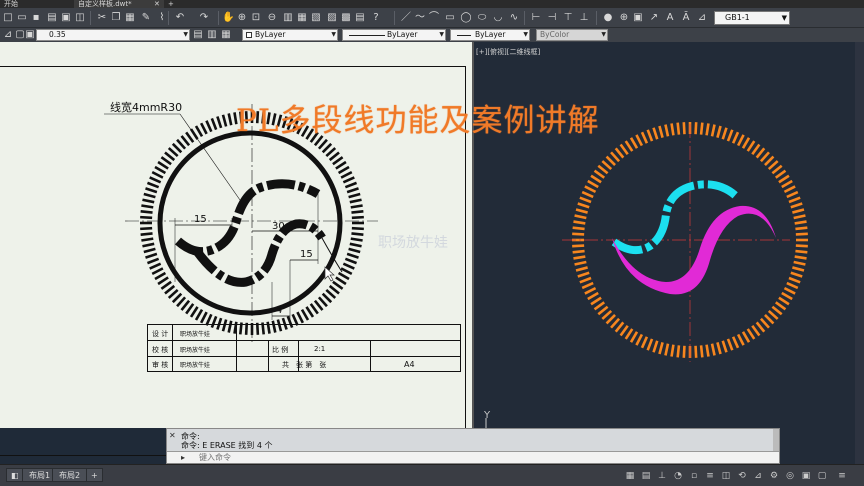  I want to click on lineweight-select: ByLayer ▼, so click(490, 35).